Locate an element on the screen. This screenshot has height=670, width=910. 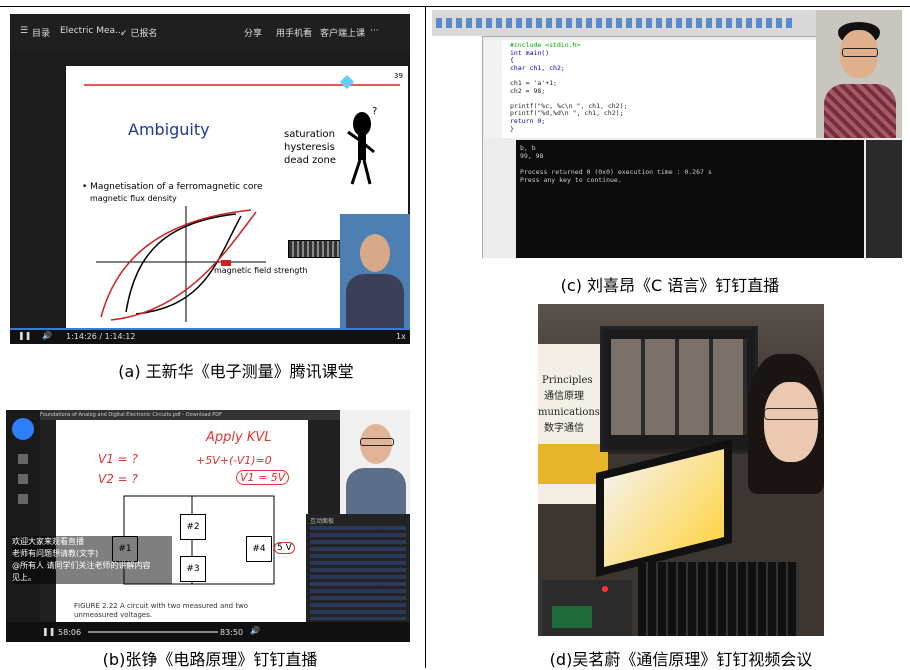
side-terms: saturation hysteresis dead zone is located at coordinates (310, 147).